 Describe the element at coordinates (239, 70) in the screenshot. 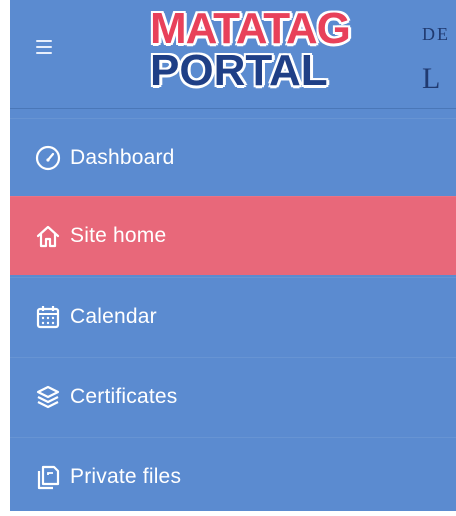

I see `logo-portal-text: PORTAL` at that location.